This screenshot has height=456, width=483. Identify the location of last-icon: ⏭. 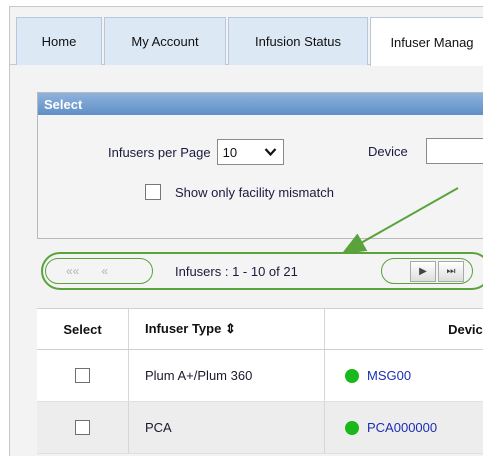
(451, 271).